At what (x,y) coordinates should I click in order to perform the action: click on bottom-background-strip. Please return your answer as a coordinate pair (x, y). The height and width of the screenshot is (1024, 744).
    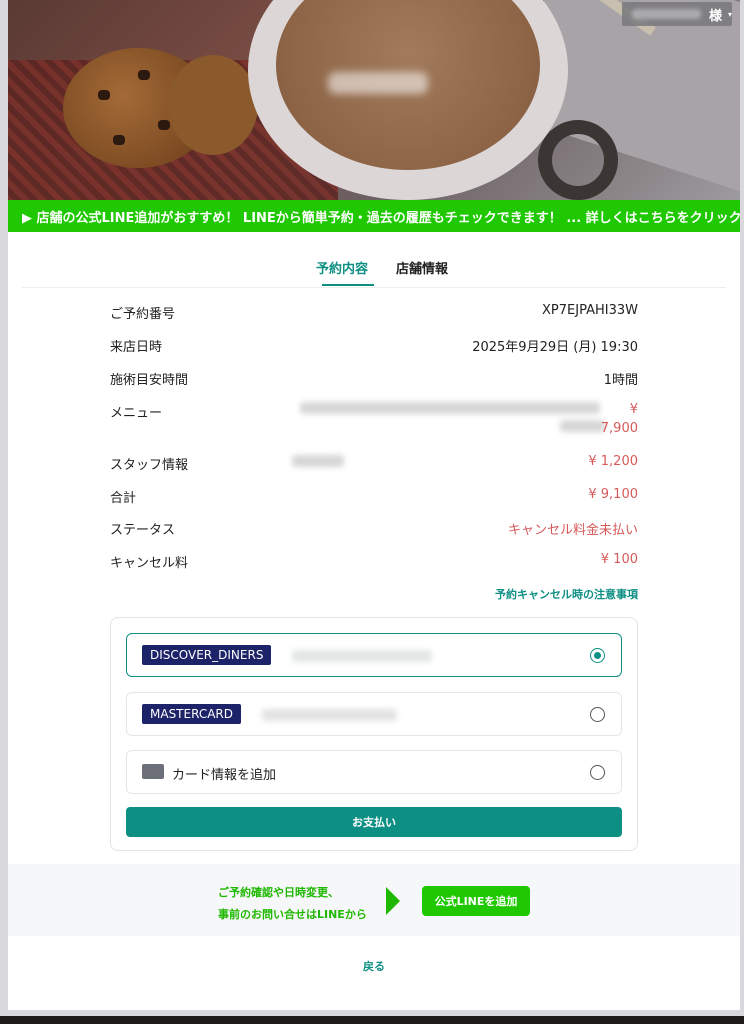
    Looking at the image, I should click on (372, 1020).